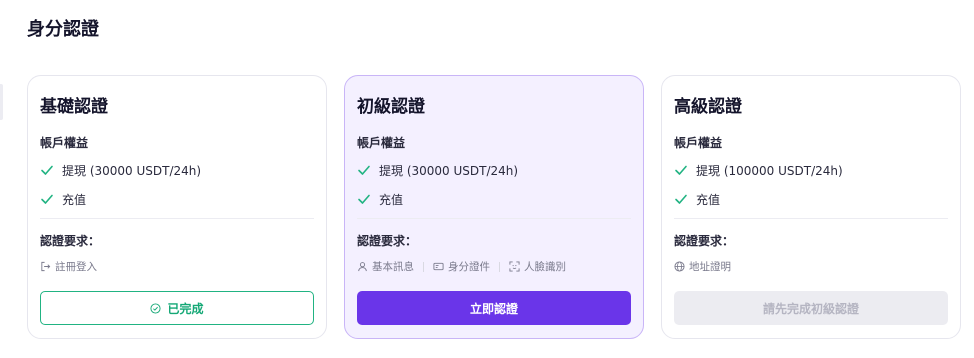 The image size is (974, 358). I want to click on verify-now-button: 立即認證, so click(494, 308).